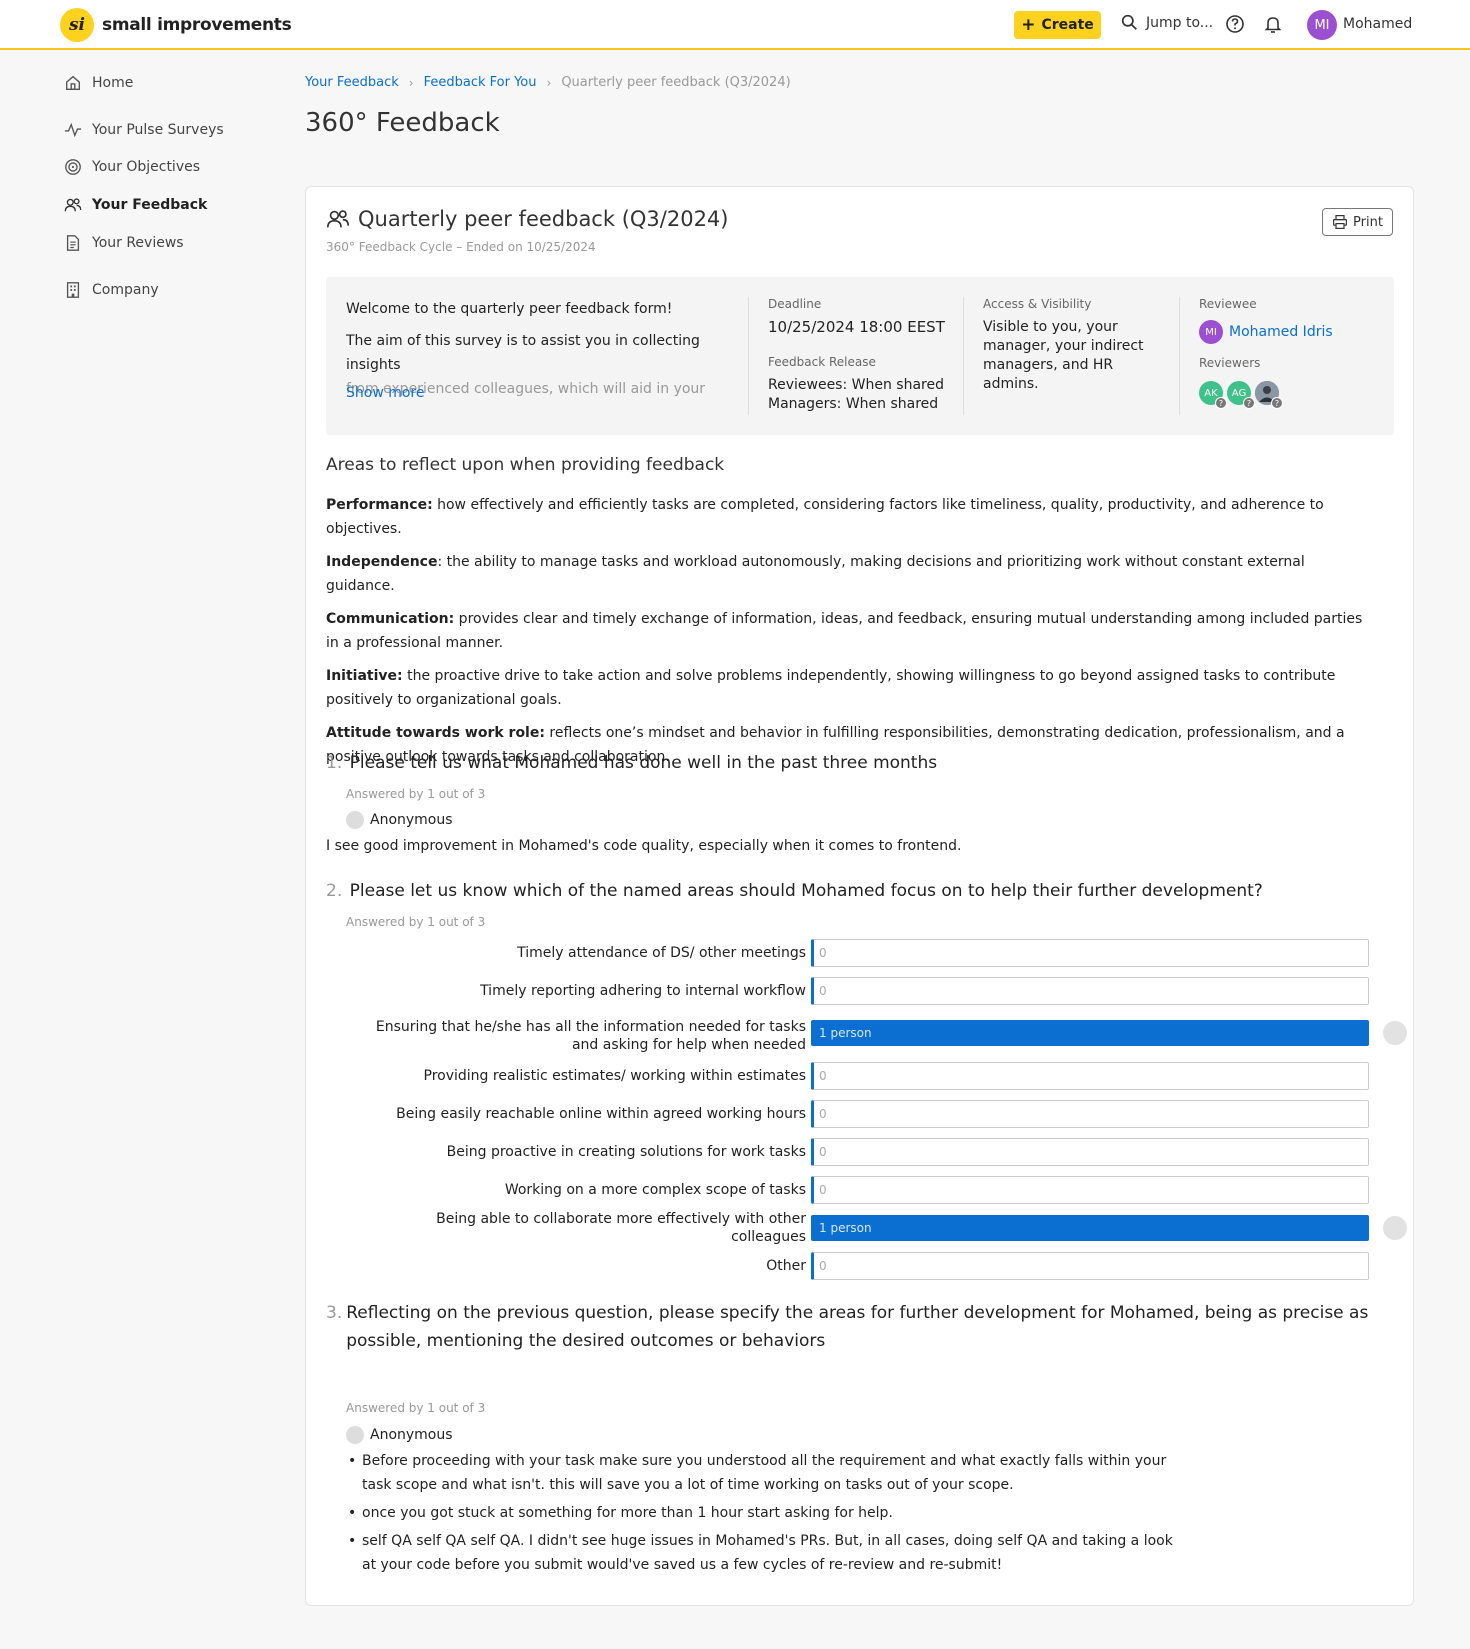  I want to click on option-label: Other, so click(786, 1266).